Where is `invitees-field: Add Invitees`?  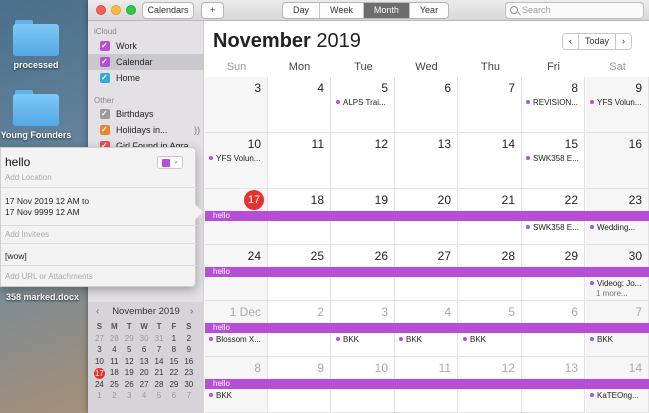 invitees-field: Add Invitees is located at coordinates (27, 234).